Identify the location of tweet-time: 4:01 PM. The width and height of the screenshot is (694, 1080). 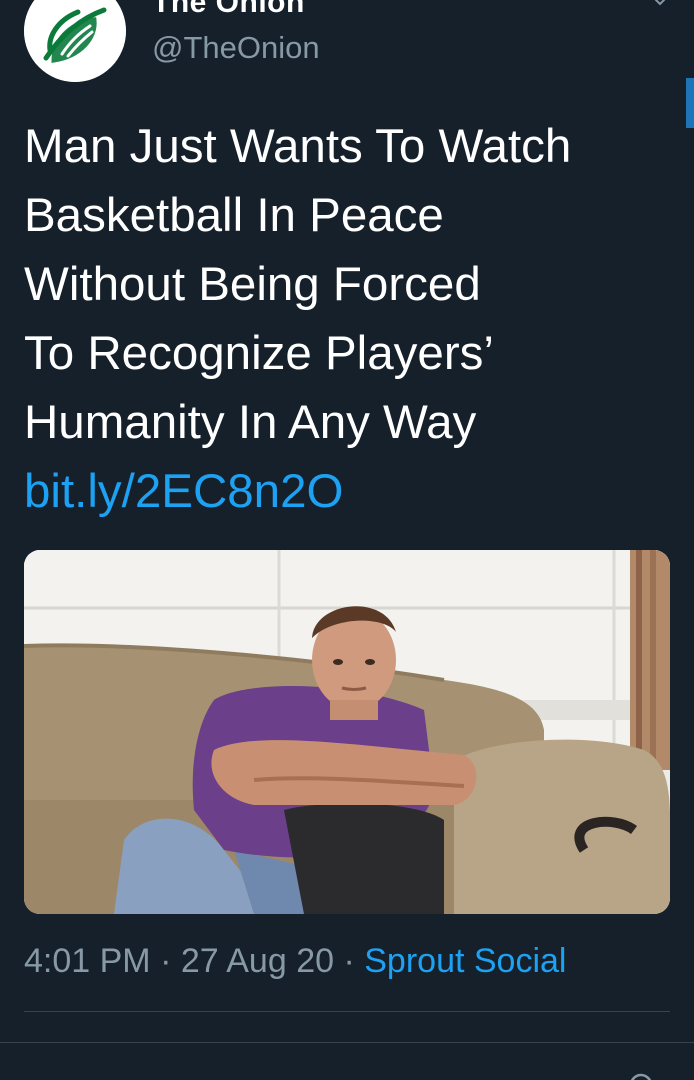
(87, 961).